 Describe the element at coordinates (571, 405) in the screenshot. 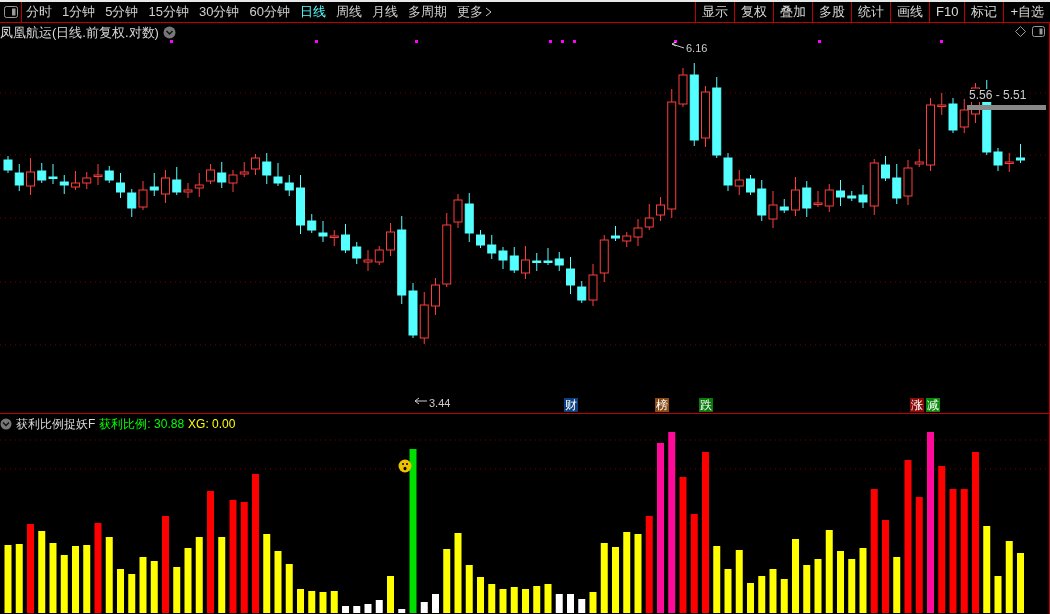

I see `event-tag: 财` at that location.